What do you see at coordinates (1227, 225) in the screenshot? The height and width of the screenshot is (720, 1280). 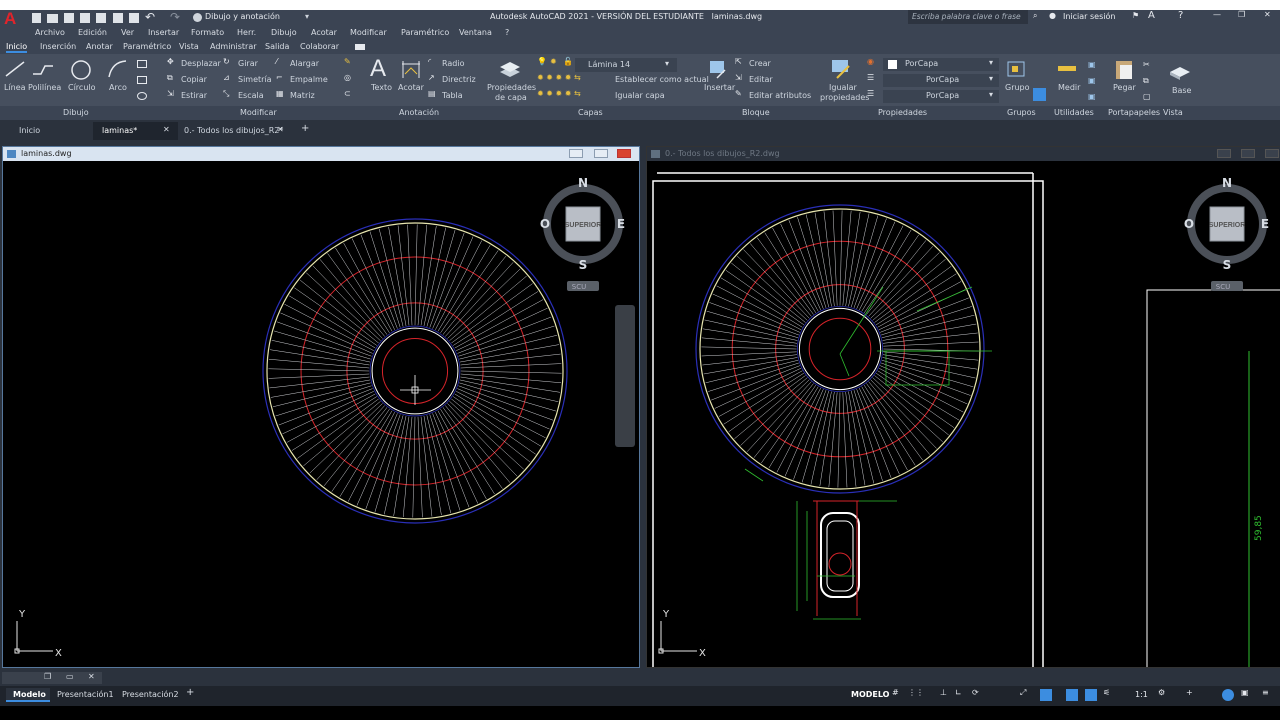 I see `viewcube-2-face: SUPERIOR` at bounding box center [1227, 225].